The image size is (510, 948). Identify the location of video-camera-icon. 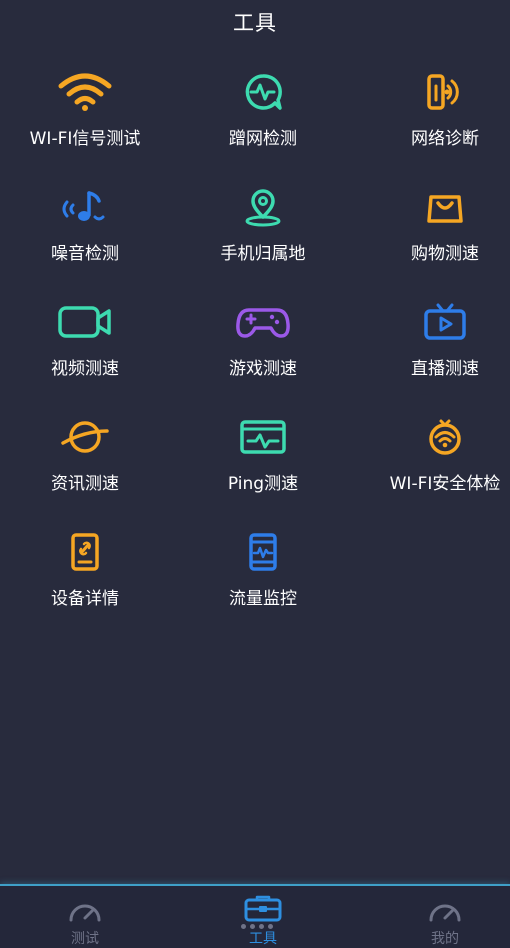
(85, 322).